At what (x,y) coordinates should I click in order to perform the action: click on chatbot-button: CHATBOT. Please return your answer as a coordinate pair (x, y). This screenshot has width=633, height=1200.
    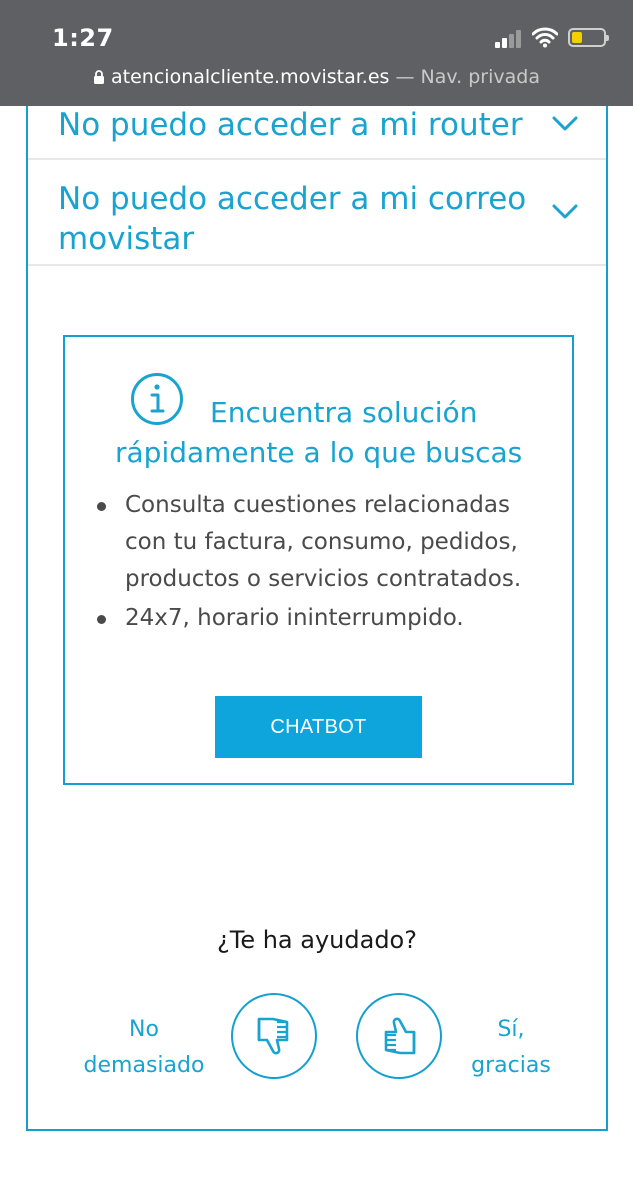
    Looking at the image, I should click on (318, 727).